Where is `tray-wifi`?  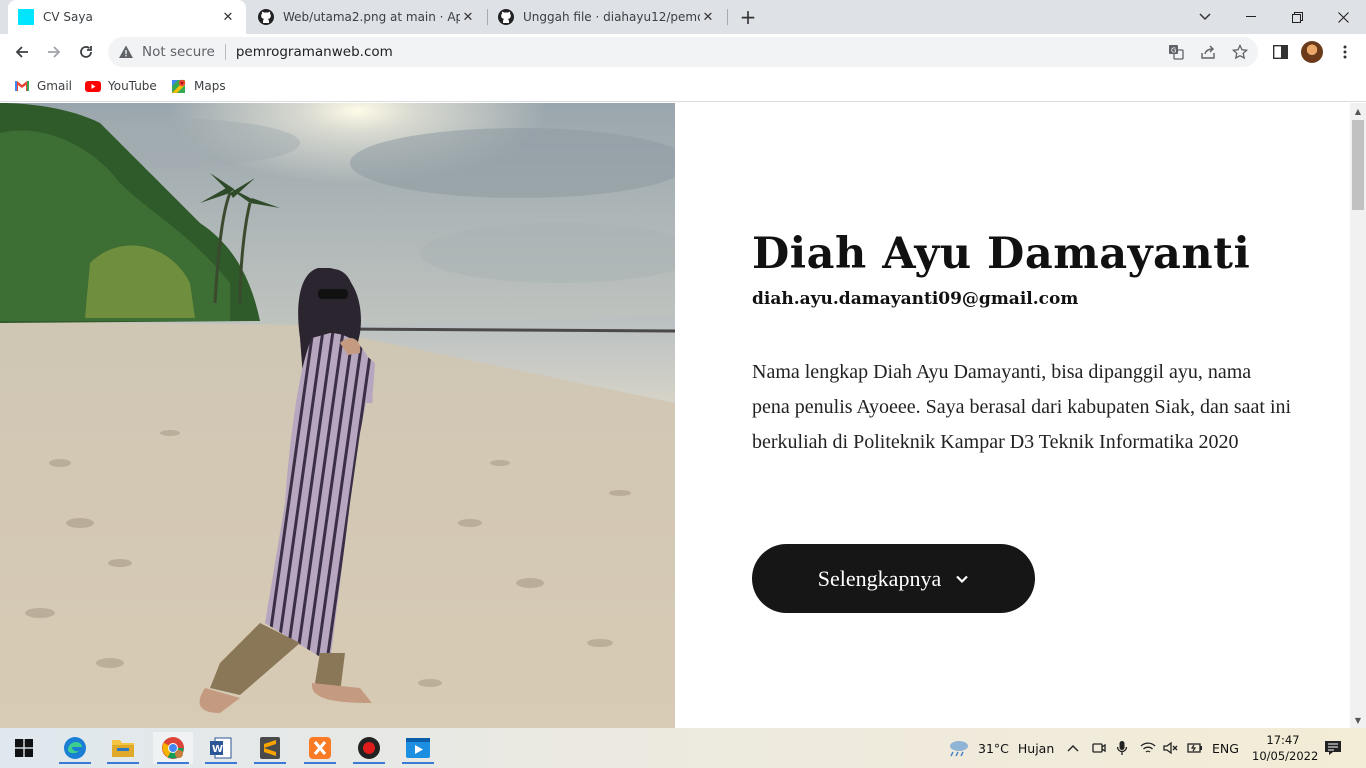
tray-wifi is located at coordinates (1148, 748).